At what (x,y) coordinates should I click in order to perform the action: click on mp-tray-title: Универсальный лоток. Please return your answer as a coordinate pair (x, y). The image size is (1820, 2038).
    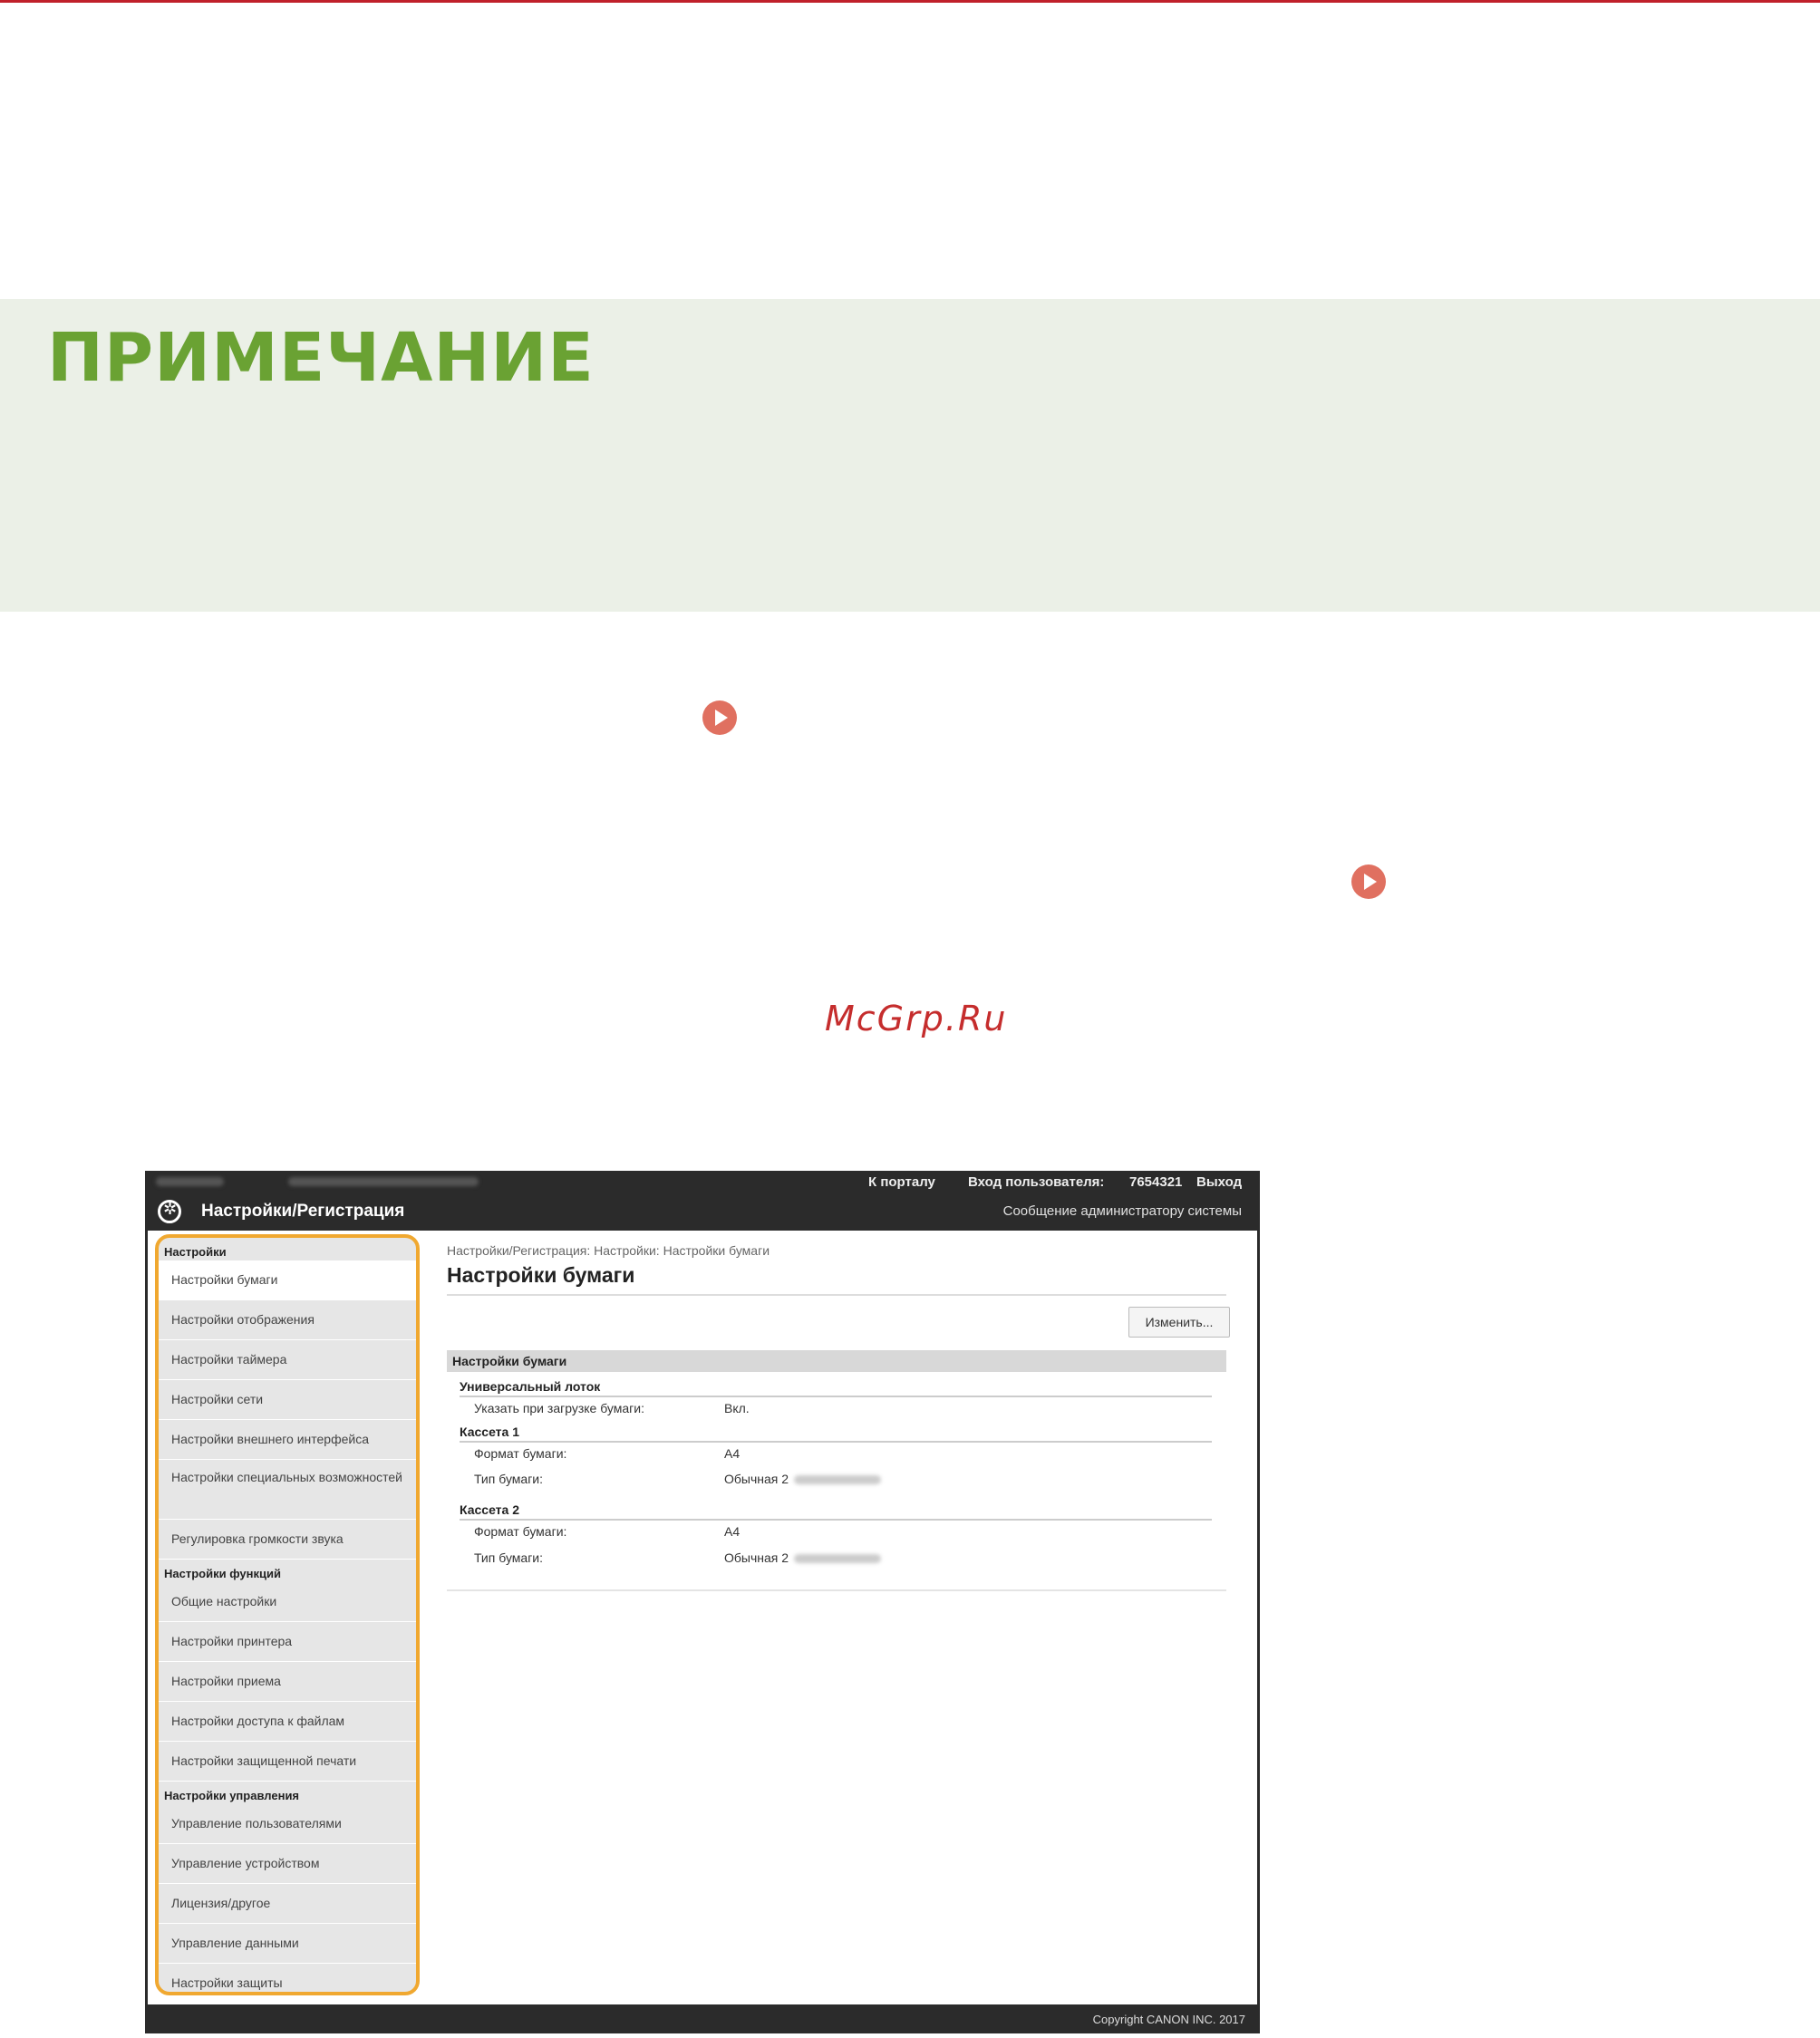
    Looking at the image, I should click on (531, 1386).